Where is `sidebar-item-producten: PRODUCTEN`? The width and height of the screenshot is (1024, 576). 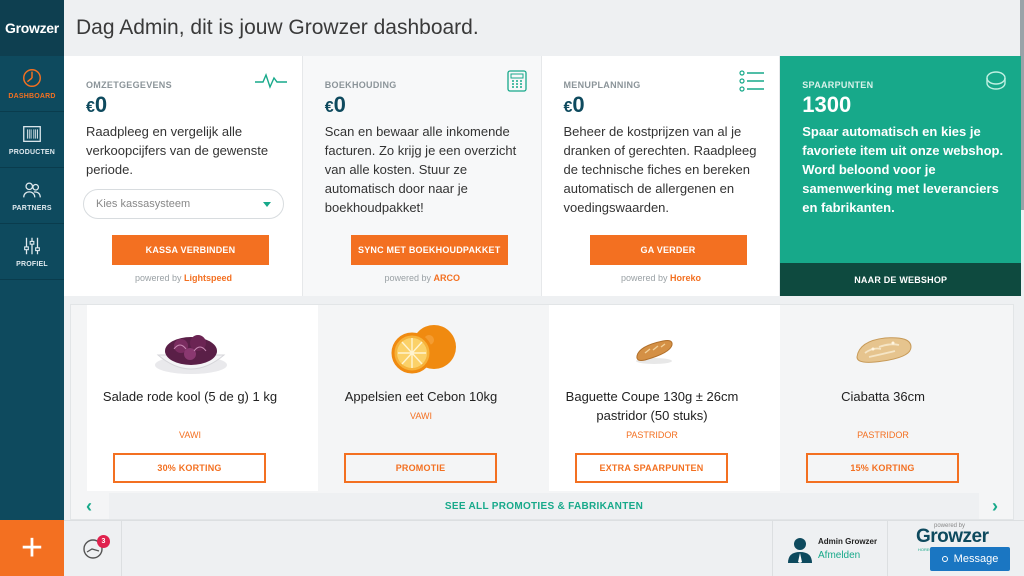
sidebar-item-producten: PRODUCTEN is located at coordinates (32, 140).